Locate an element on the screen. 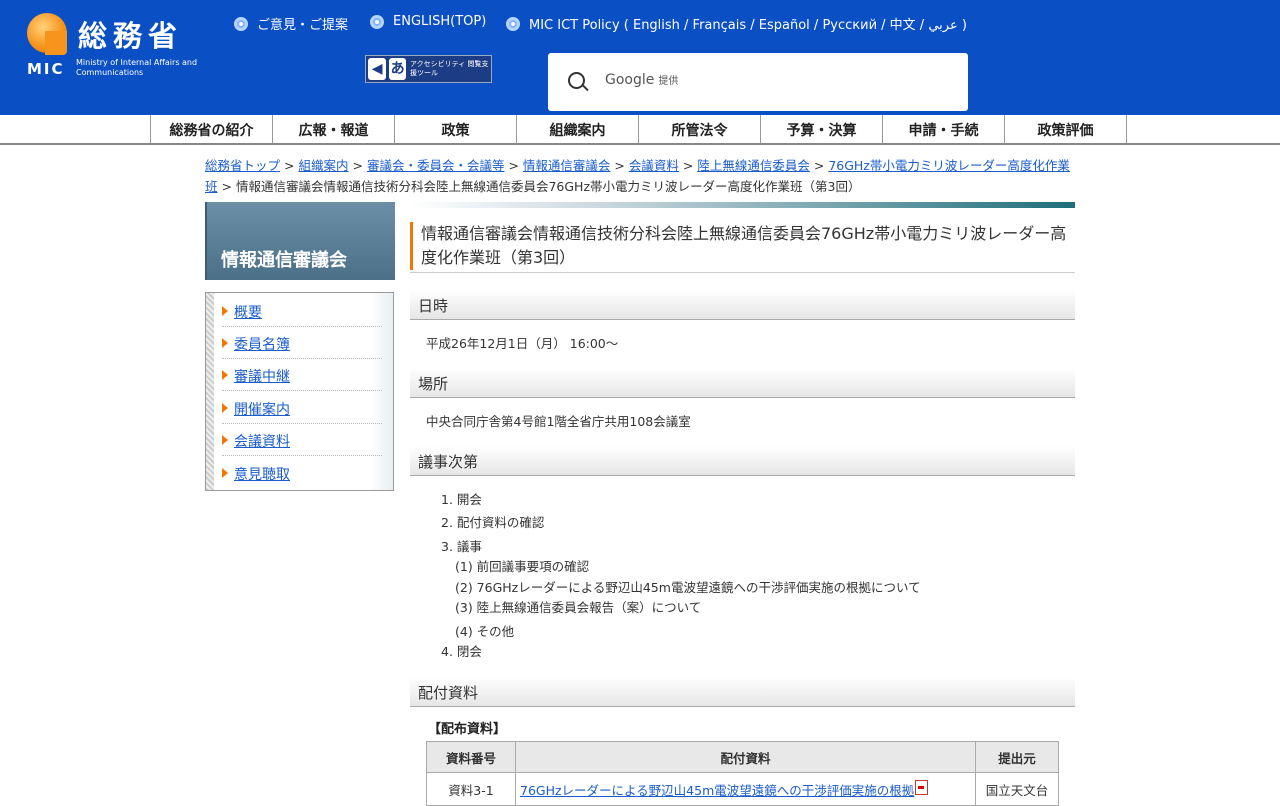  col-header-no: 資料番号 is located at coordinates (471, 757).